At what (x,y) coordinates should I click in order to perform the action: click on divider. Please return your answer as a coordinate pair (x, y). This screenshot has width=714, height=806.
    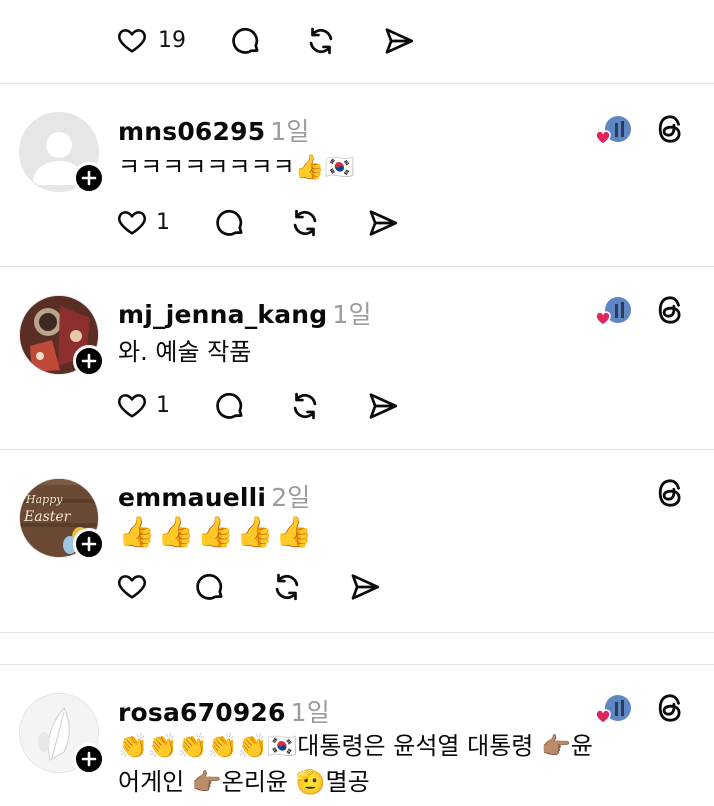
    Looking at the image, I should click on (357, 632).